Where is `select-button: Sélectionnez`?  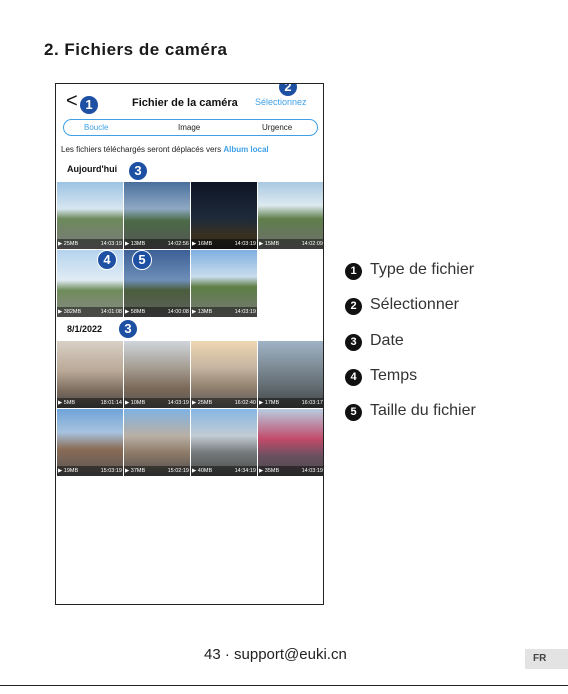 select-button: Sélectionnez is located at coordinates (281, 102).